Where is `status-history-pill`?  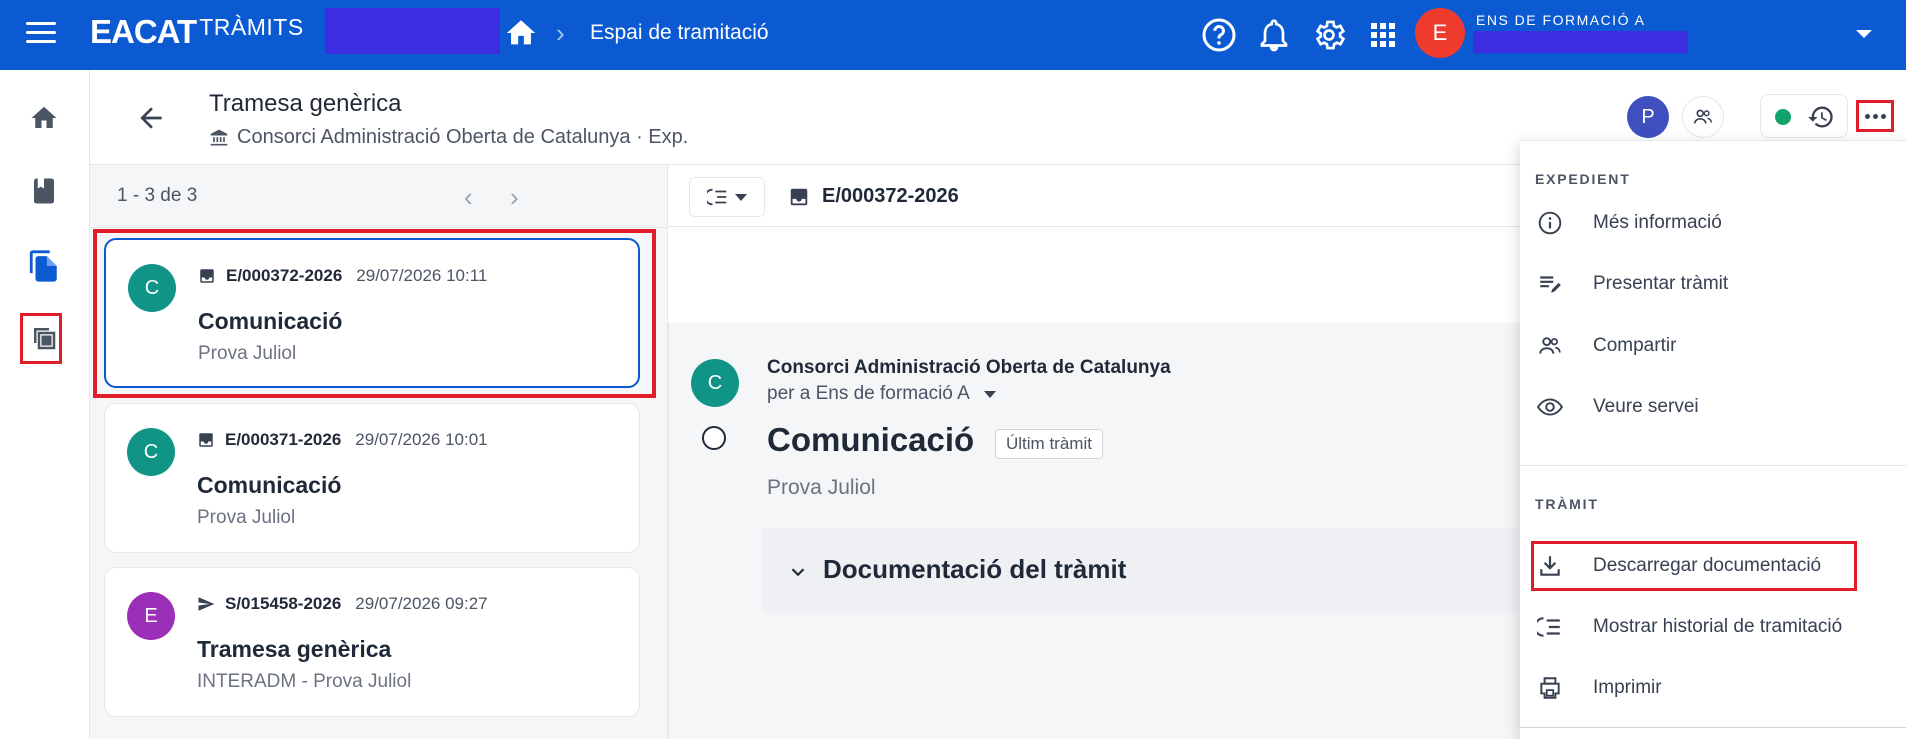 status-history-pill is located at coordinates (1804, 116).